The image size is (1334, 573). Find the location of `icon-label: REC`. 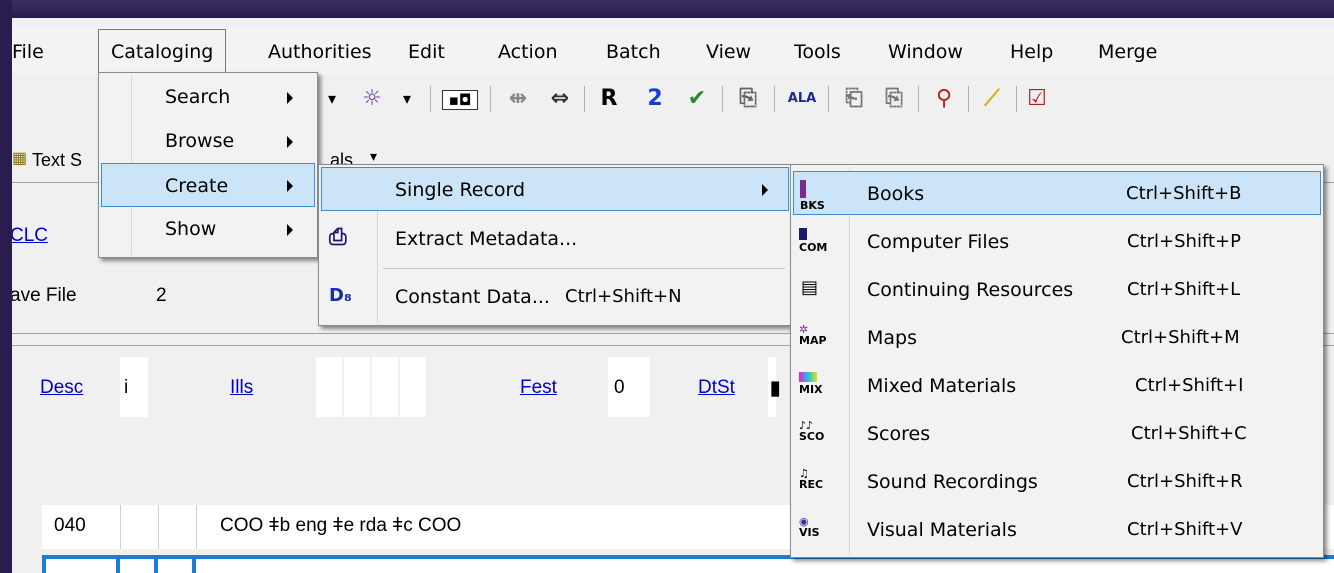

icon-label: REC is located at coordinates (811, 484).